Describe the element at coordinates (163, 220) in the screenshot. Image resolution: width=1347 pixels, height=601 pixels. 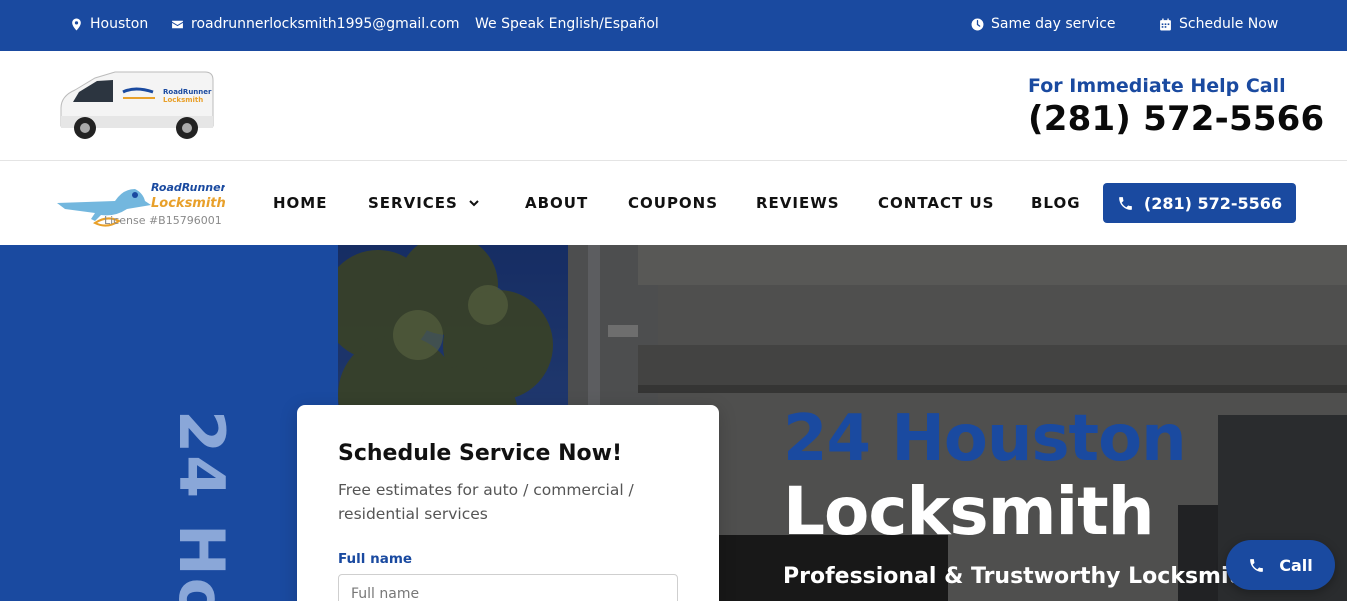
I see `license-number: License #B15796001` at that location.